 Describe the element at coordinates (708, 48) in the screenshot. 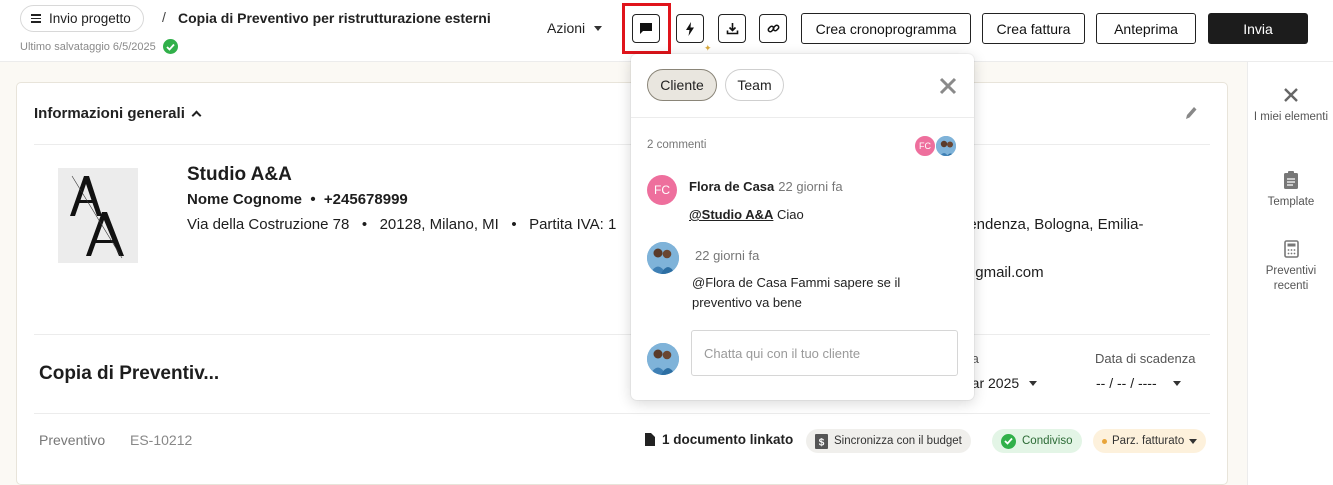

I see `sparkle-icon: ✦` at that location.